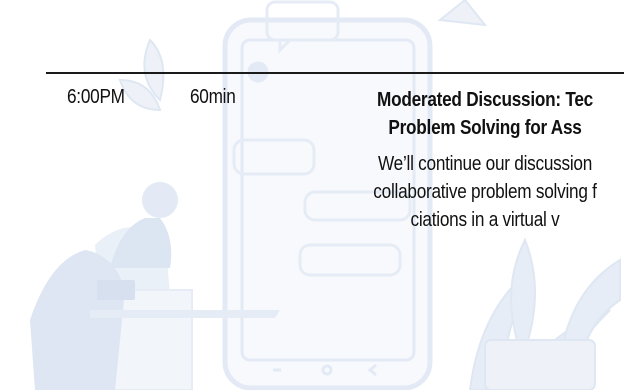 The image size is (624, 390). What do you see at coordinates (485, 220) in the screenshot?
I see `session-description-line-3: ciations in a virtual v` at bounding box center [485, 220].